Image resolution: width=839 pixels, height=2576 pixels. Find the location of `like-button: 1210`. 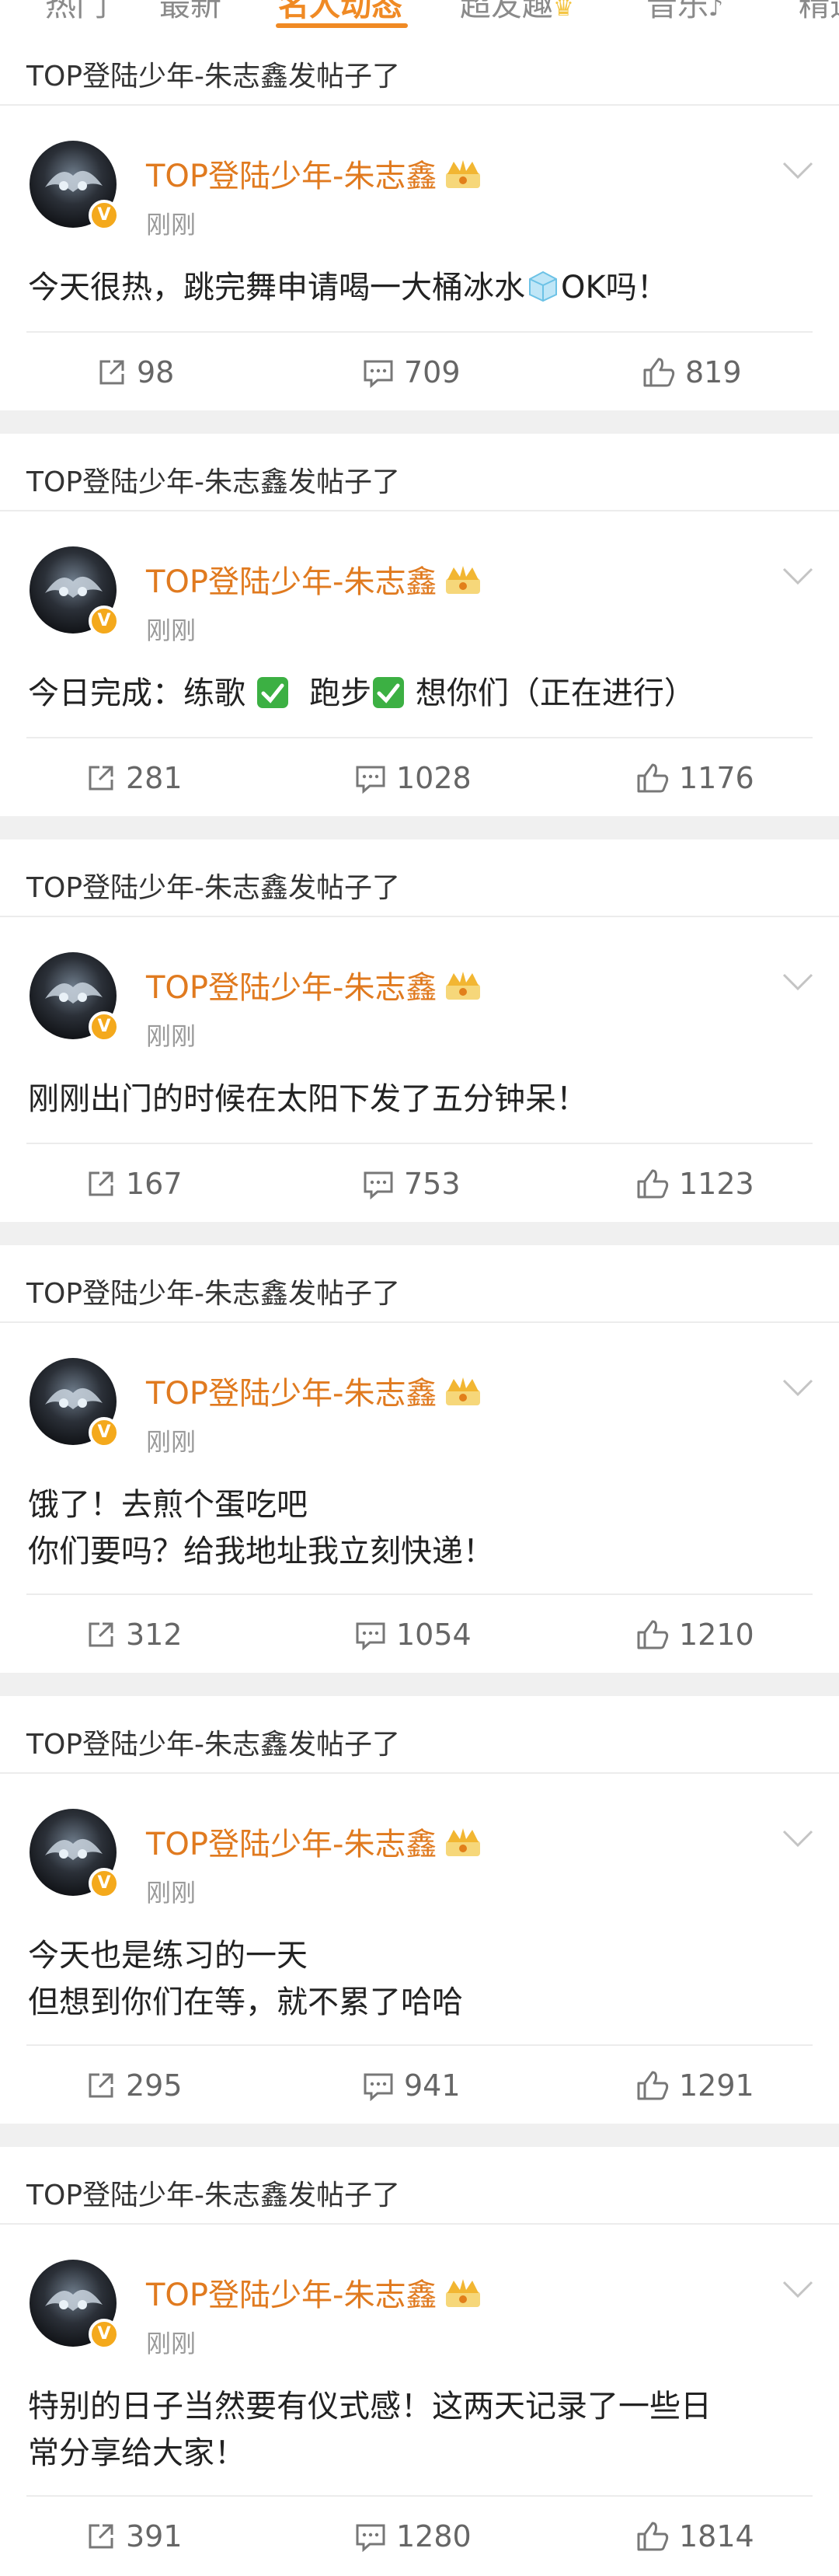

like-button: 1210 is located at coordinates (695, 1635).